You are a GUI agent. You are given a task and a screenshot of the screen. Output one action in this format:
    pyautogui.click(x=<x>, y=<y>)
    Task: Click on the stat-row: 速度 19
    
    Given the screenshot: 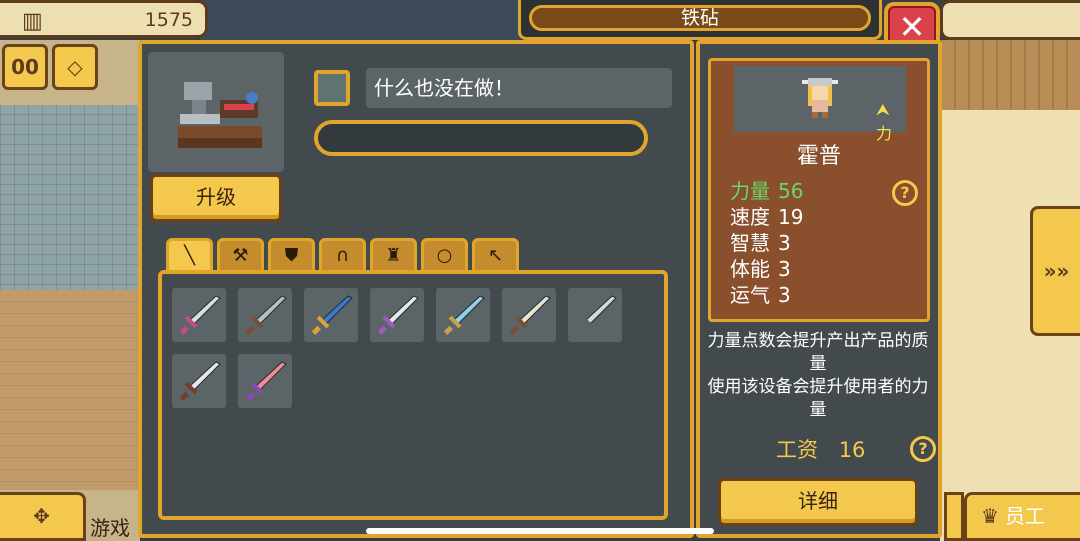 What is the action you would take?
    pyautogui.click(x=766, y=217)
    